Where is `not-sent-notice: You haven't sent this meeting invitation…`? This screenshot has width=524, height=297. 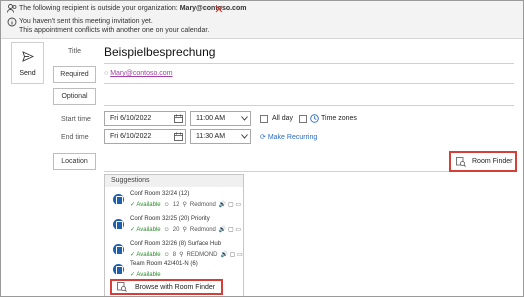
not-sent-notice: You haven't sent this meeting invitation… is located at coordinates (86, 21).